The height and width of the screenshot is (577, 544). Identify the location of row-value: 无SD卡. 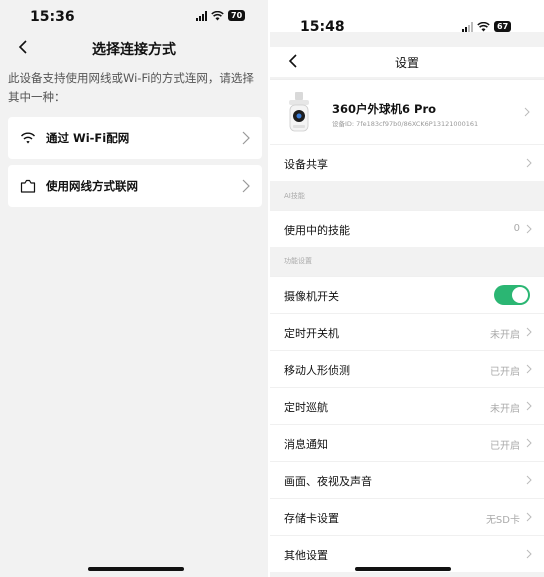
(502, 520).